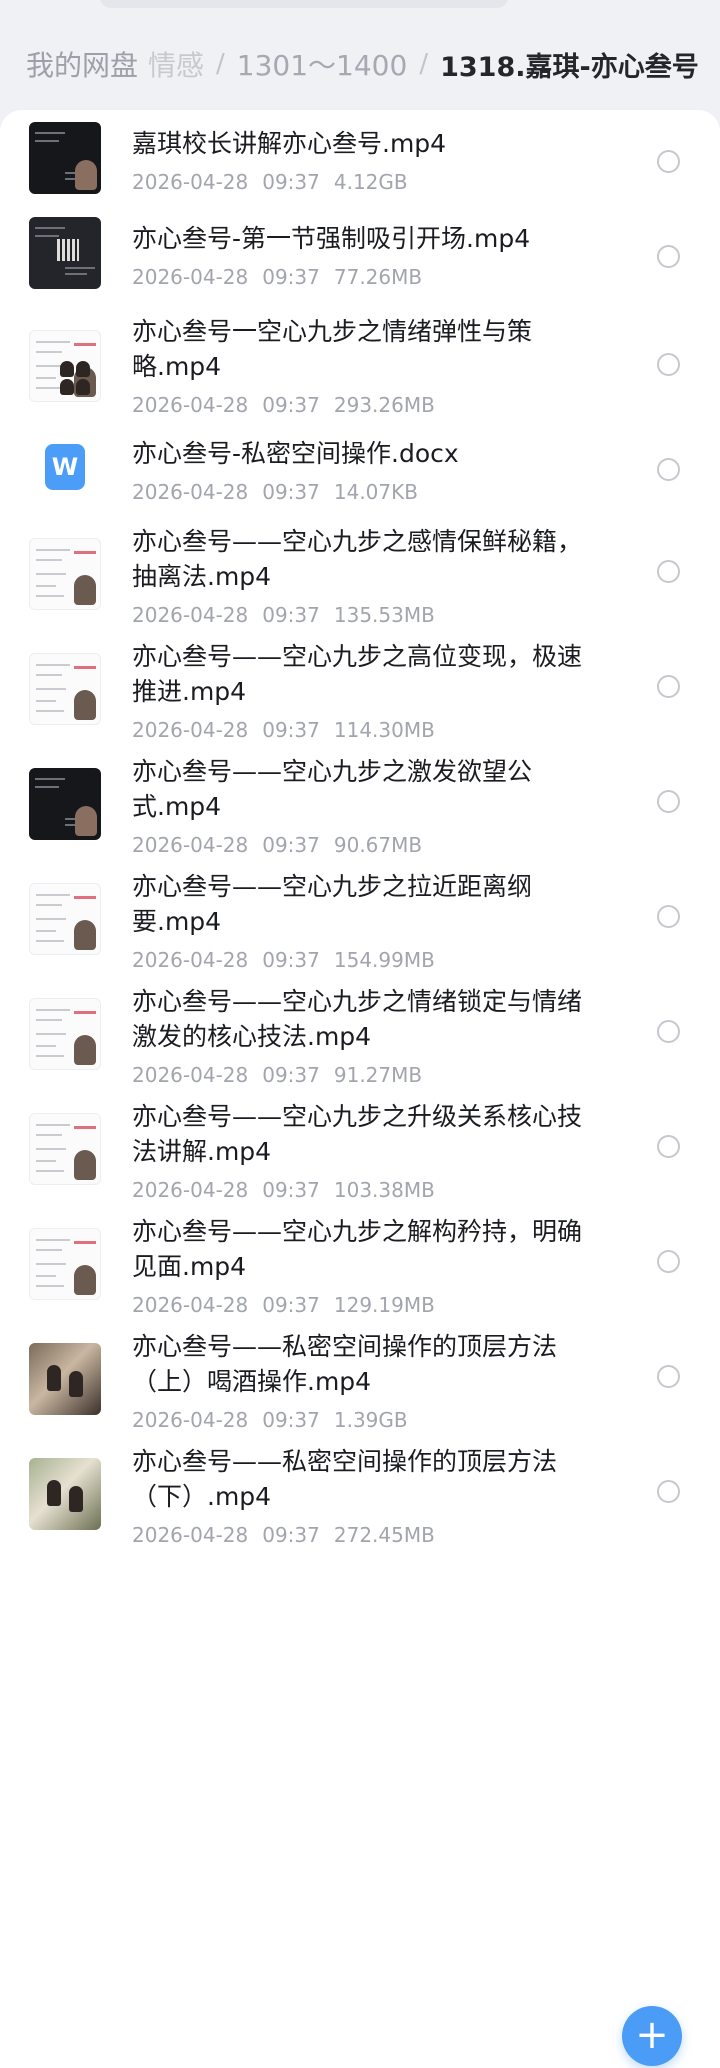  Describe the element at coordinates (378, 277) in the screenshot. I see `file-size: 77.26MB` at that location.